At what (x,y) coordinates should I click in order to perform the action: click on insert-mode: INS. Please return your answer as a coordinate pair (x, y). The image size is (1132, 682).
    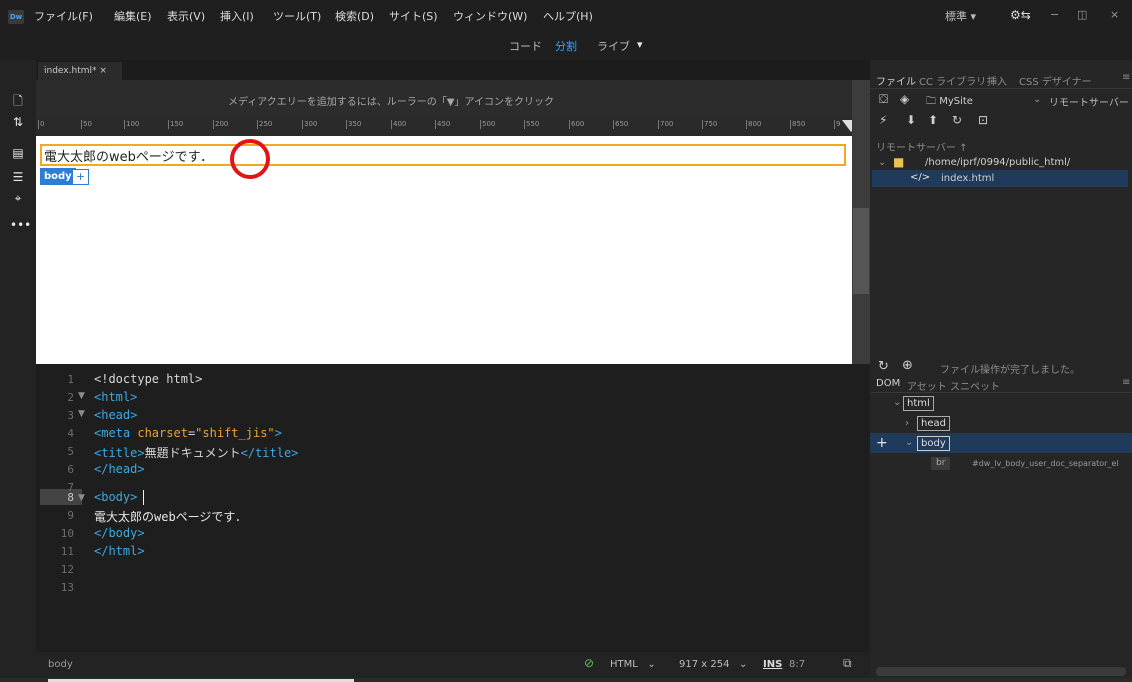
    Looking at the image, I should click on (772, 664).